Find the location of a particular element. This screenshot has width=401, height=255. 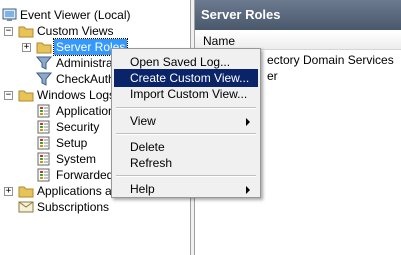

menu-item-refresh: Refresh is located at coordinates (186, 163).